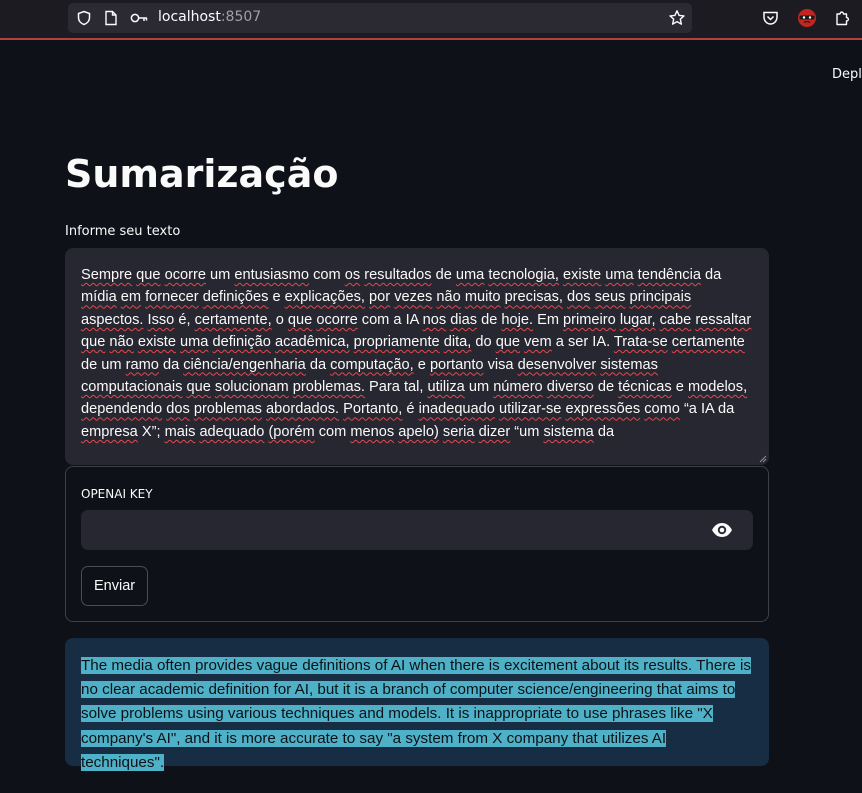 This screenshot has height=793, width=862. Describe the element at coordinates (189, 17) in the screenshot. I see `url-host: localhost` at that location.